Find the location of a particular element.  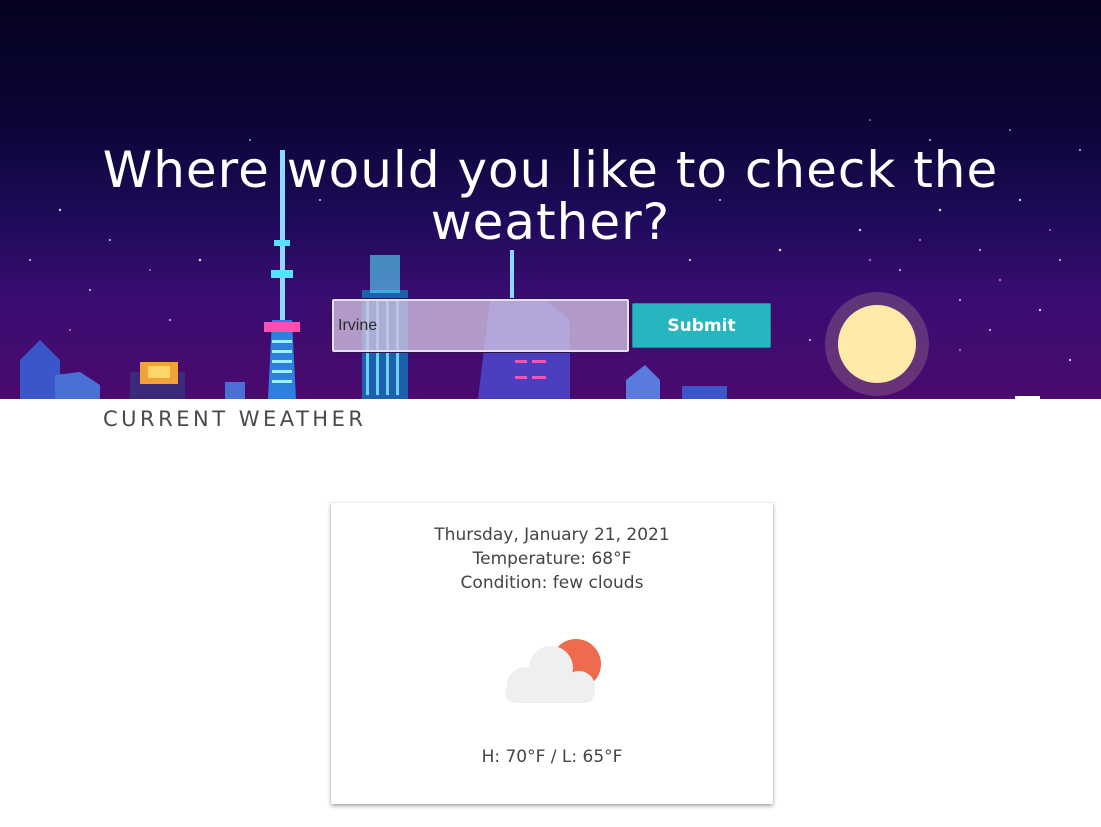

section-title: CURRENT WEATHER is located at coordinates (235, 419).